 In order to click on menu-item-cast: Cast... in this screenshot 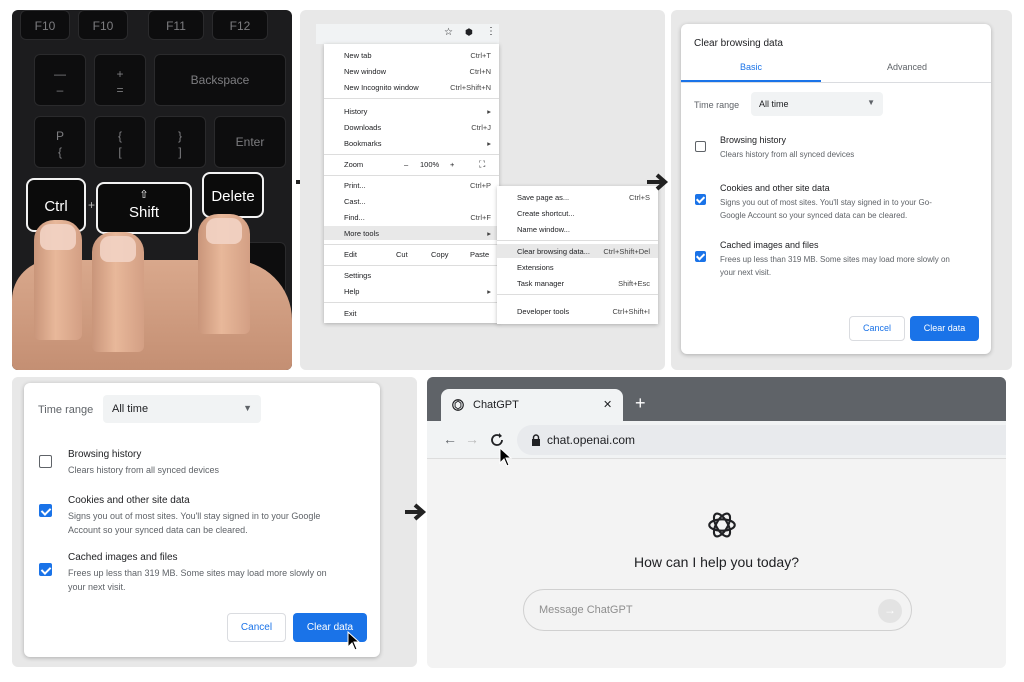, I will do `click(411, 201)`.